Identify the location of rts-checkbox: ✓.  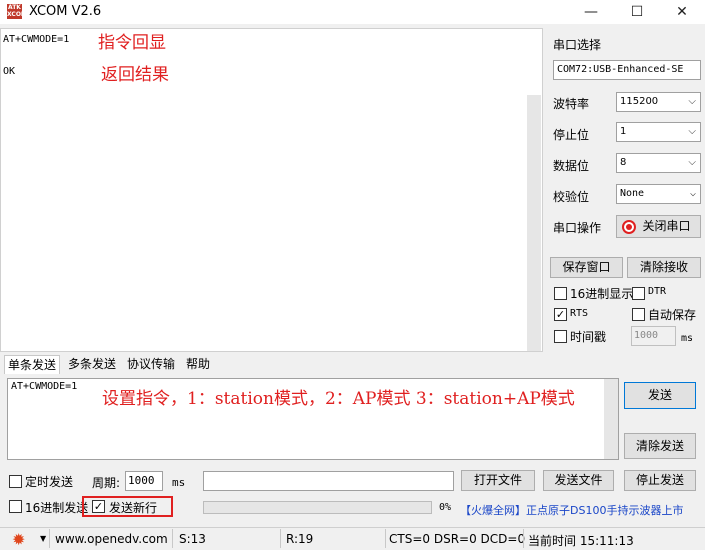
(560, 314).